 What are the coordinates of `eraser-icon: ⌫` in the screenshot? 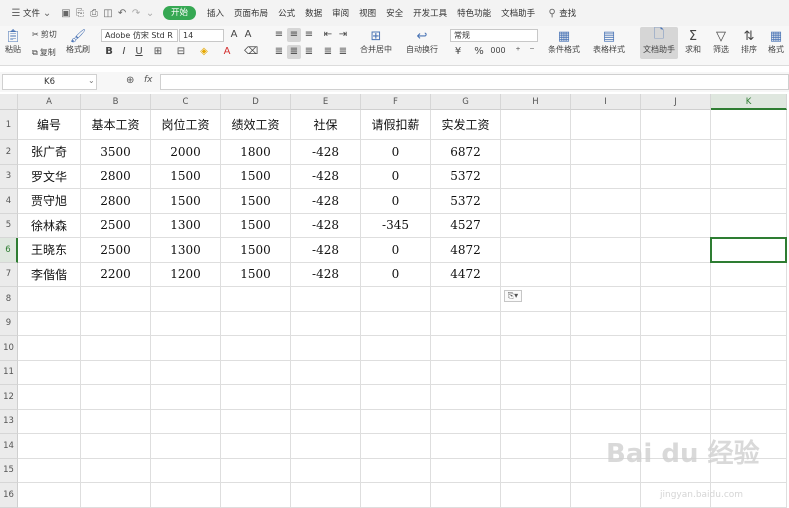 It's located at (251, 51).